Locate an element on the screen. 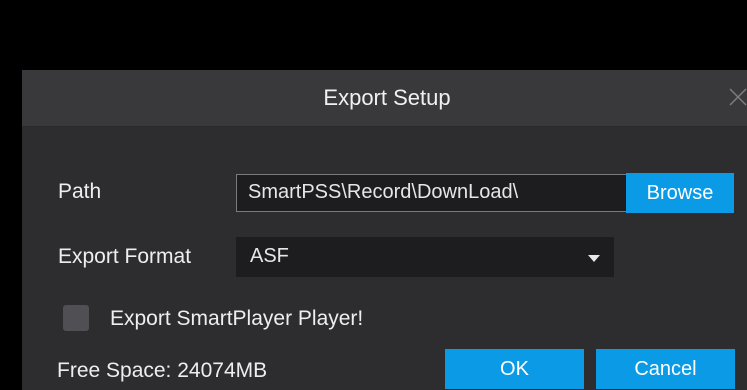 The height and width of the screenshot is (390, 747). path-label: Path is located at coordinates (80, 191).